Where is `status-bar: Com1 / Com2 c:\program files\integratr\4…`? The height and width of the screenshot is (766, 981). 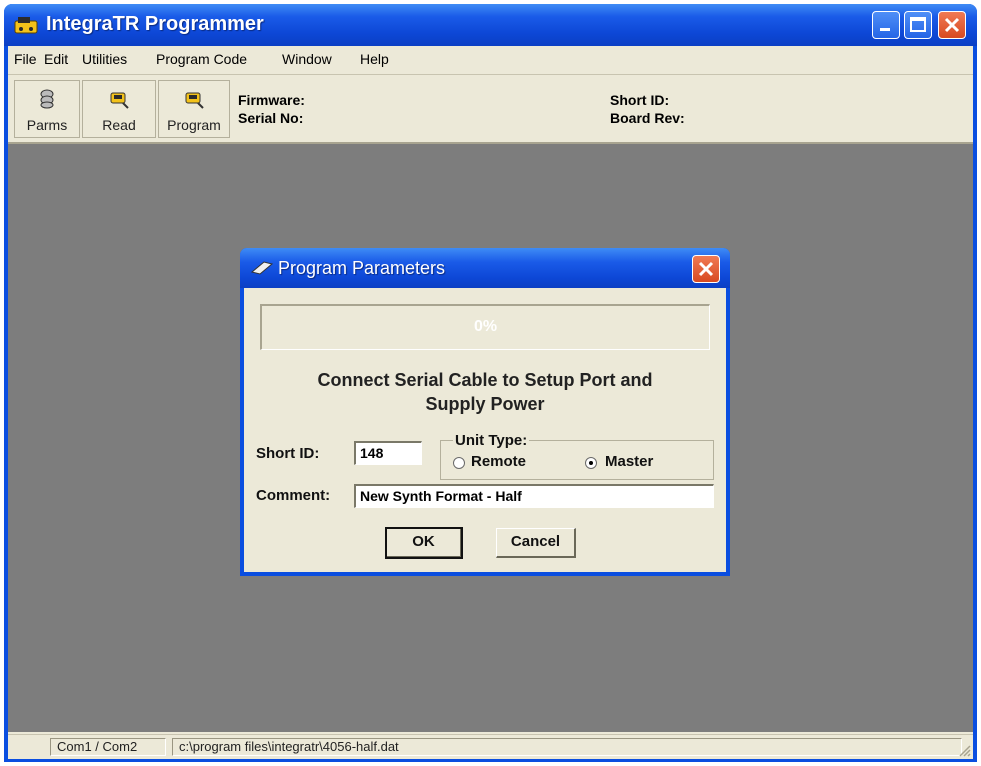
status-bar: Com1 / Com2 c:\program files\integratr\4… is located at coordinates (490, 746).